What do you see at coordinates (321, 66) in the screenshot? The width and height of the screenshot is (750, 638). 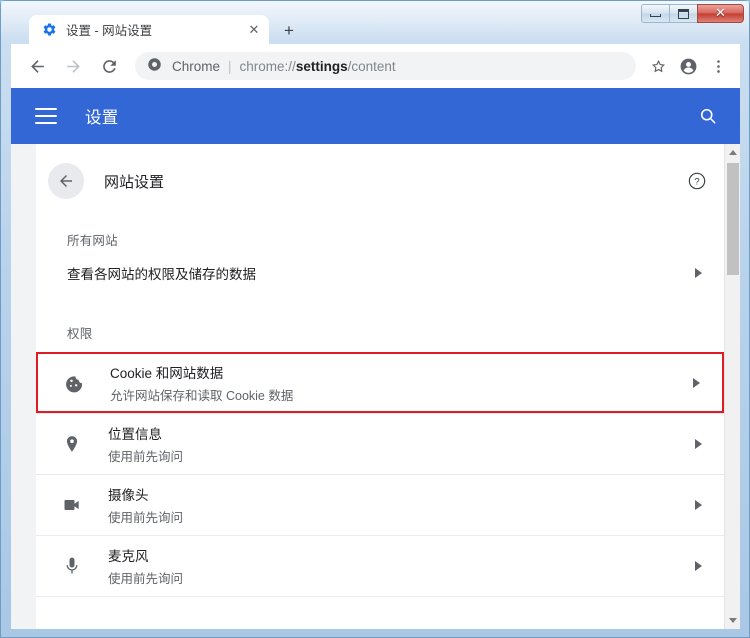 I see `url-emphasis: settings` at bounding box center [321, 66].